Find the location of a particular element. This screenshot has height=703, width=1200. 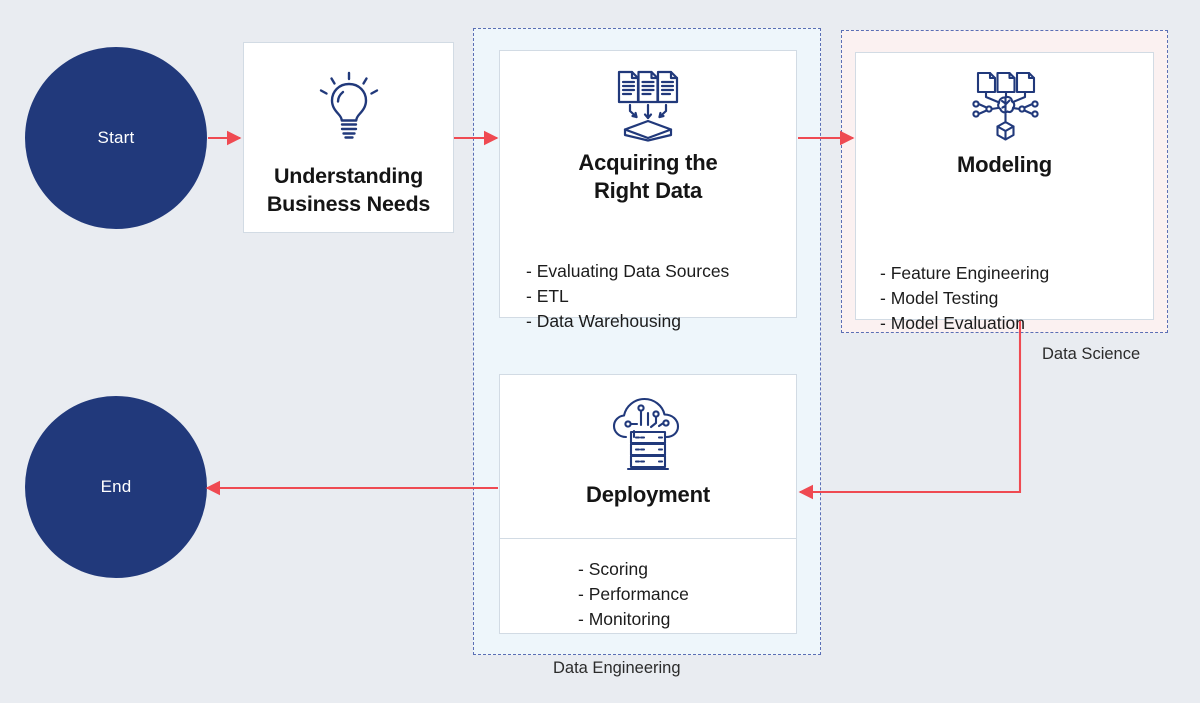

group-label-data-engineering: Data Engineering is located at coordinates (617, 668).